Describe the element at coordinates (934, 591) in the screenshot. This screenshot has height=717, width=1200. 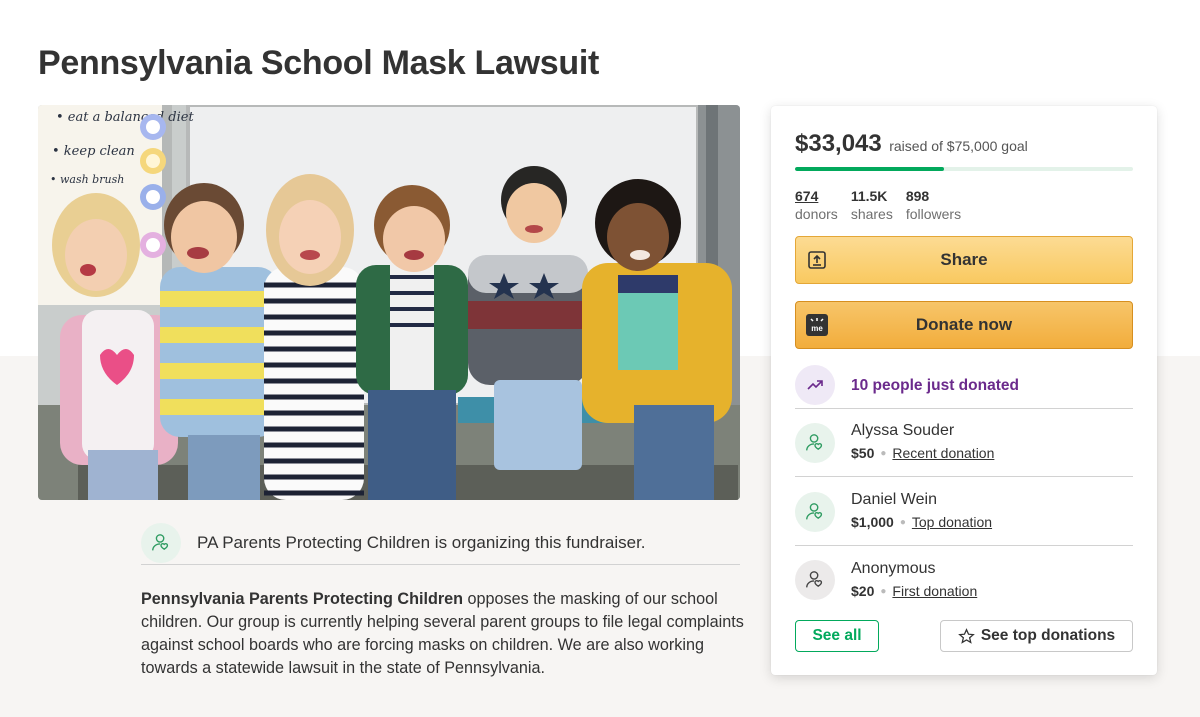
I see `donation-type-link: First donation` at that location.